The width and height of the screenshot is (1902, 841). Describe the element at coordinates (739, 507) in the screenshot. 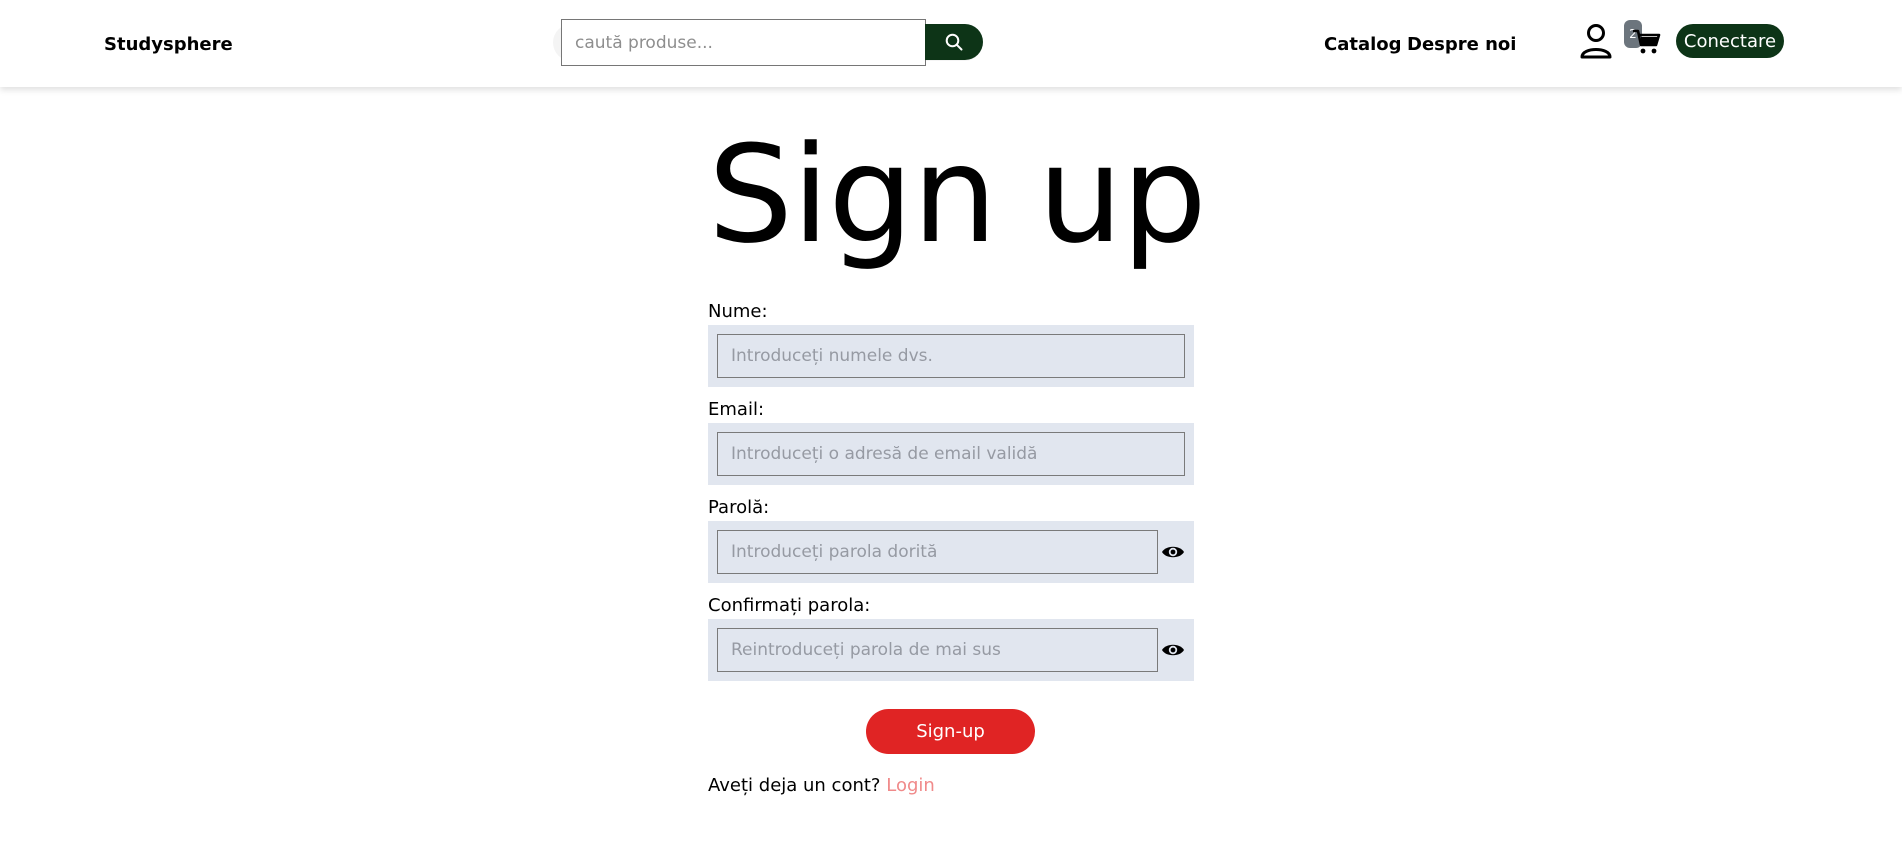

I see `password-label: Parolă:` at that location.